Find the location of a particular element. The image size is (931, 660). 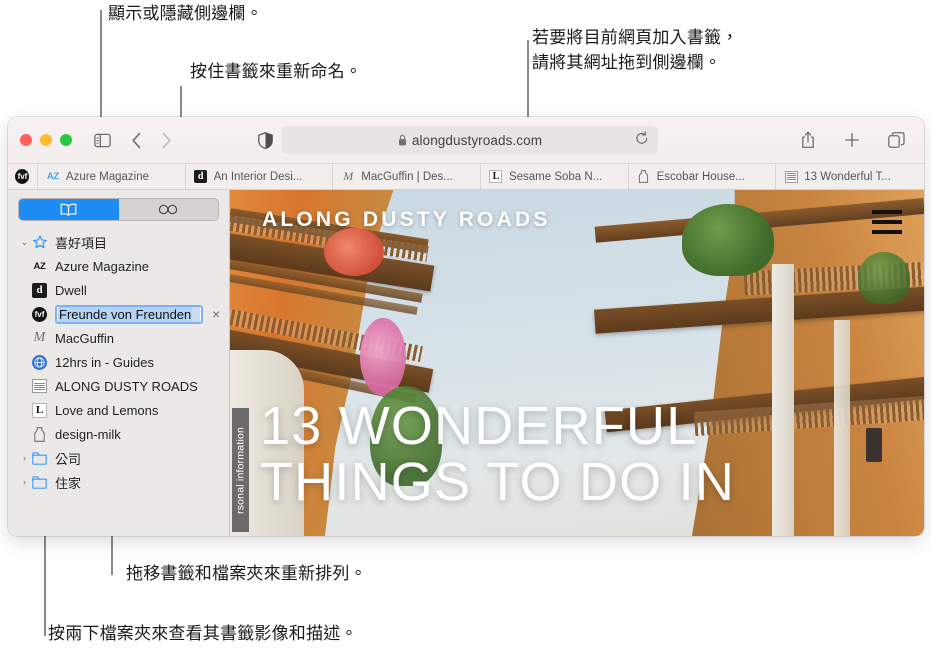

text-selection-tail is located at coordinates (196, 314).